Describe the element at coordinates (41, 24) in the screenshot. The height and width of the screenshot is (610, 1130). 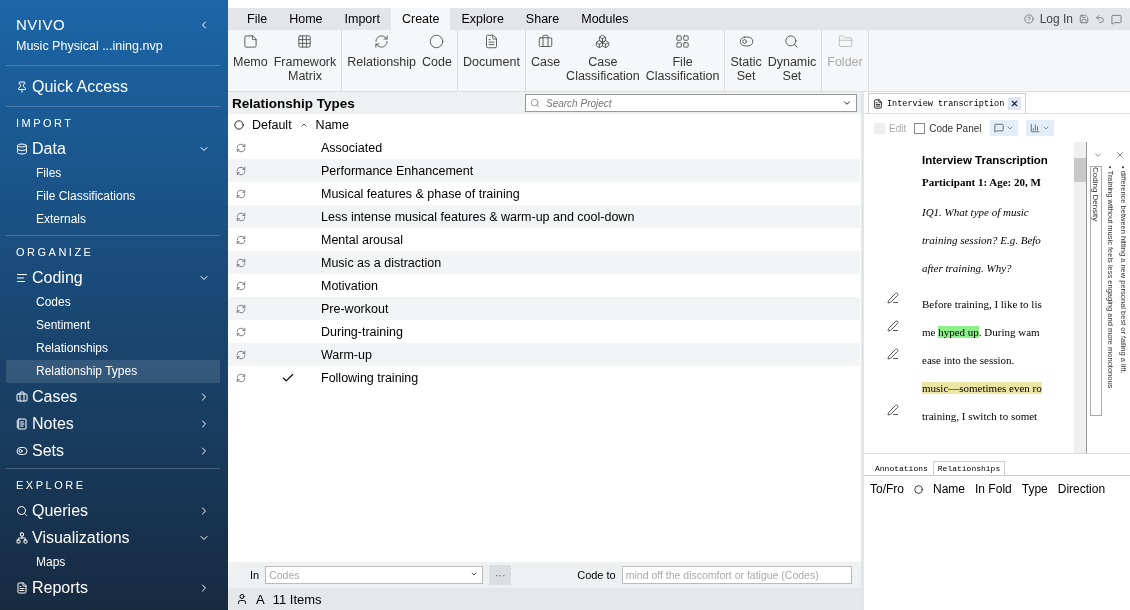
I see `app-logo: NVIVO` at that location.